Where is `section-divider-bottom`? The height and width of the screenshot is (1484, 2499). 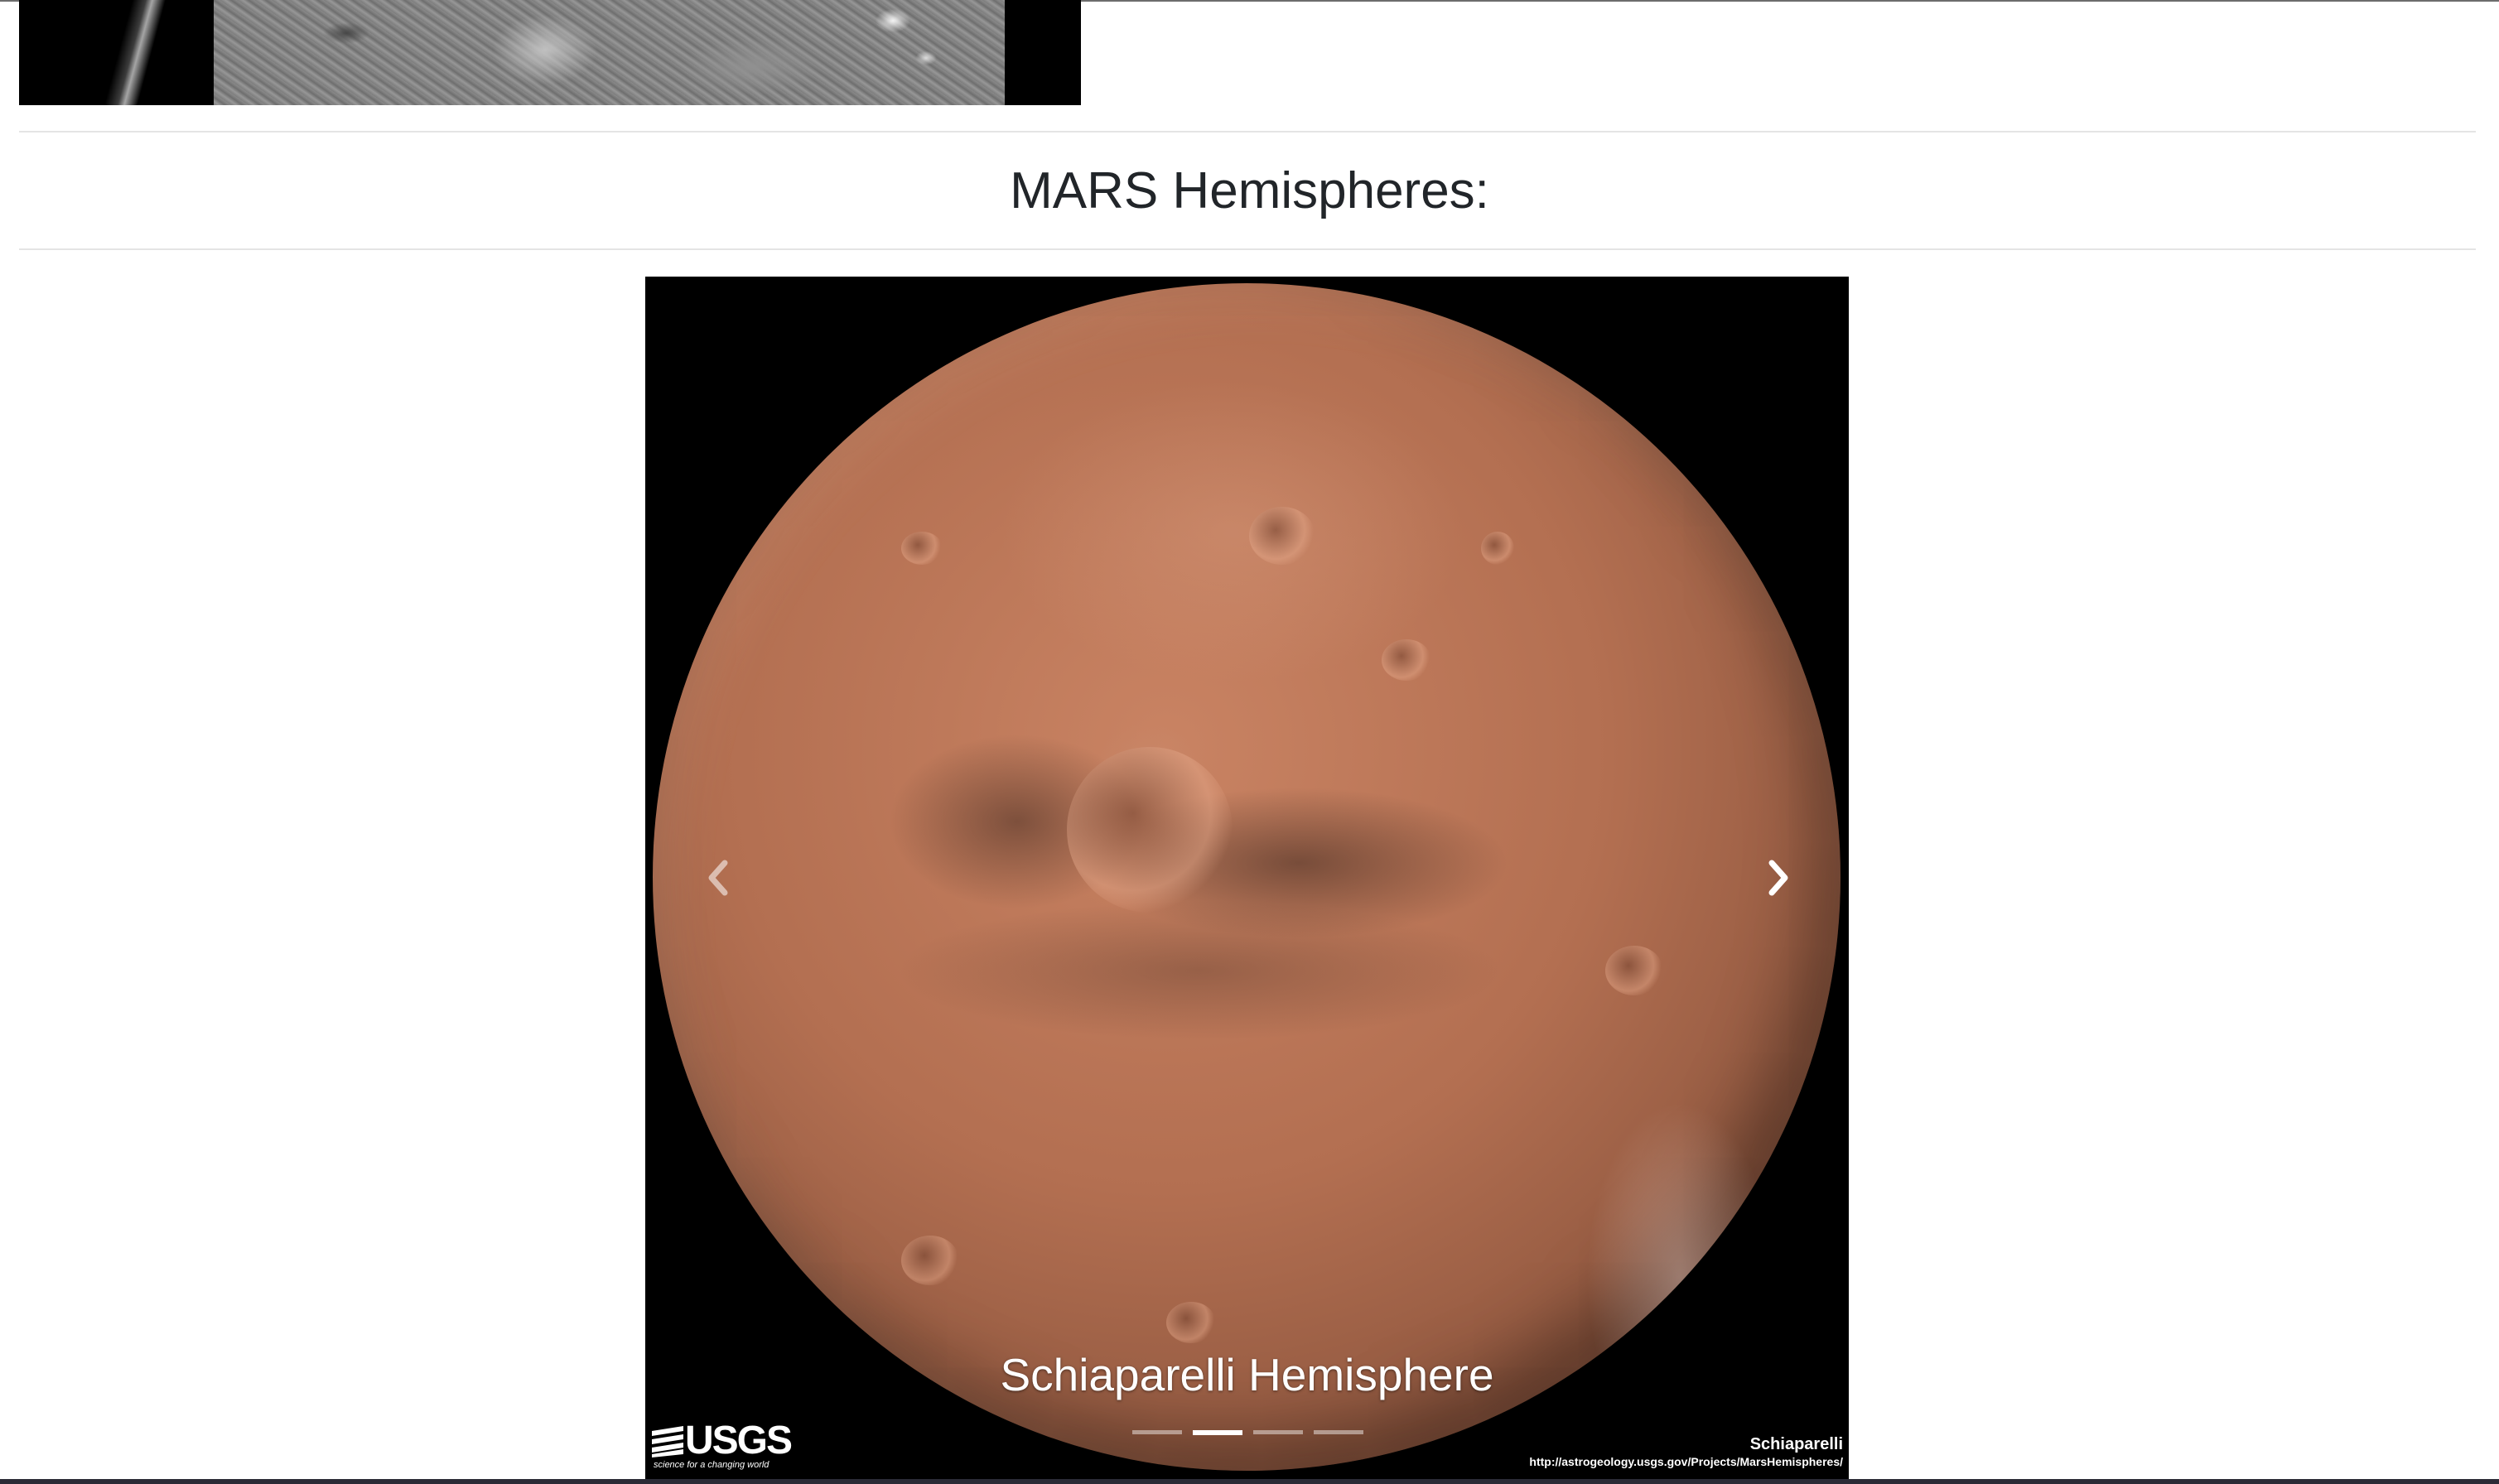 section-divider-bottom is located at coordinates (1247, 249).